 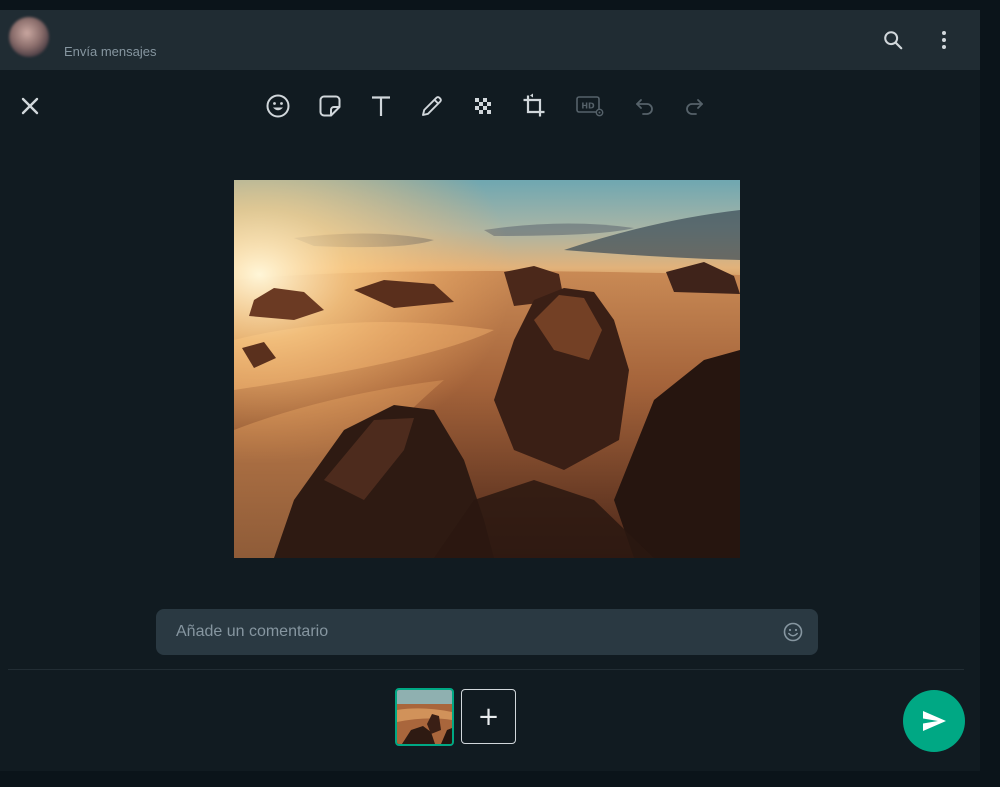 I want to click on hd-icon: HD, so click(x=590, y=106).